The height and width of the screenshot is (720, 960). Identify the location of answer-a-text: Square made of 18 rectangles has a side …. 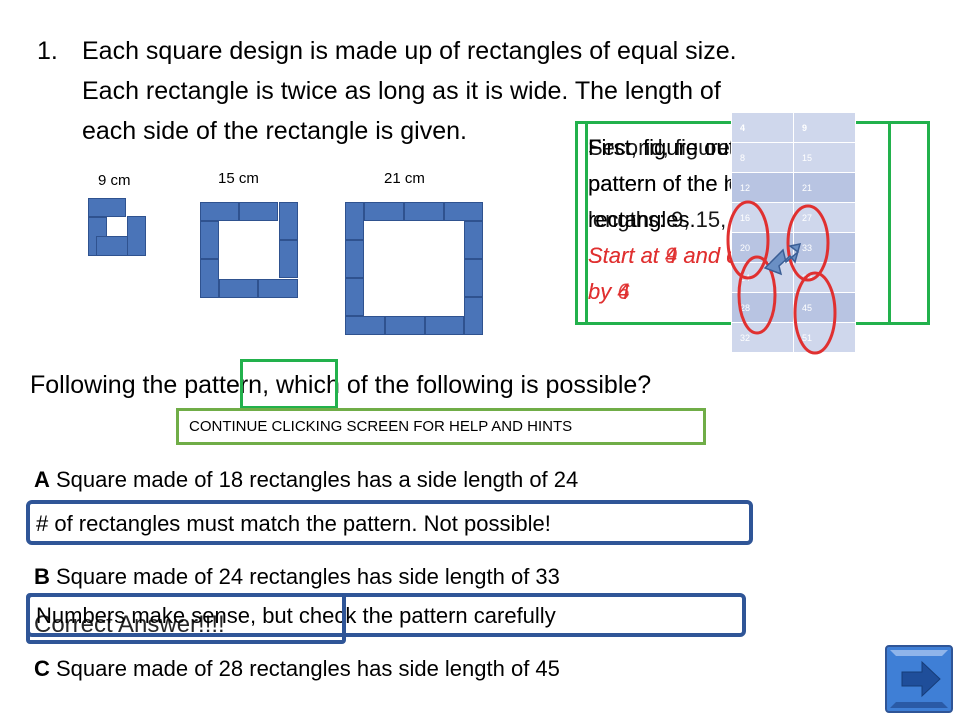
(314, 479).